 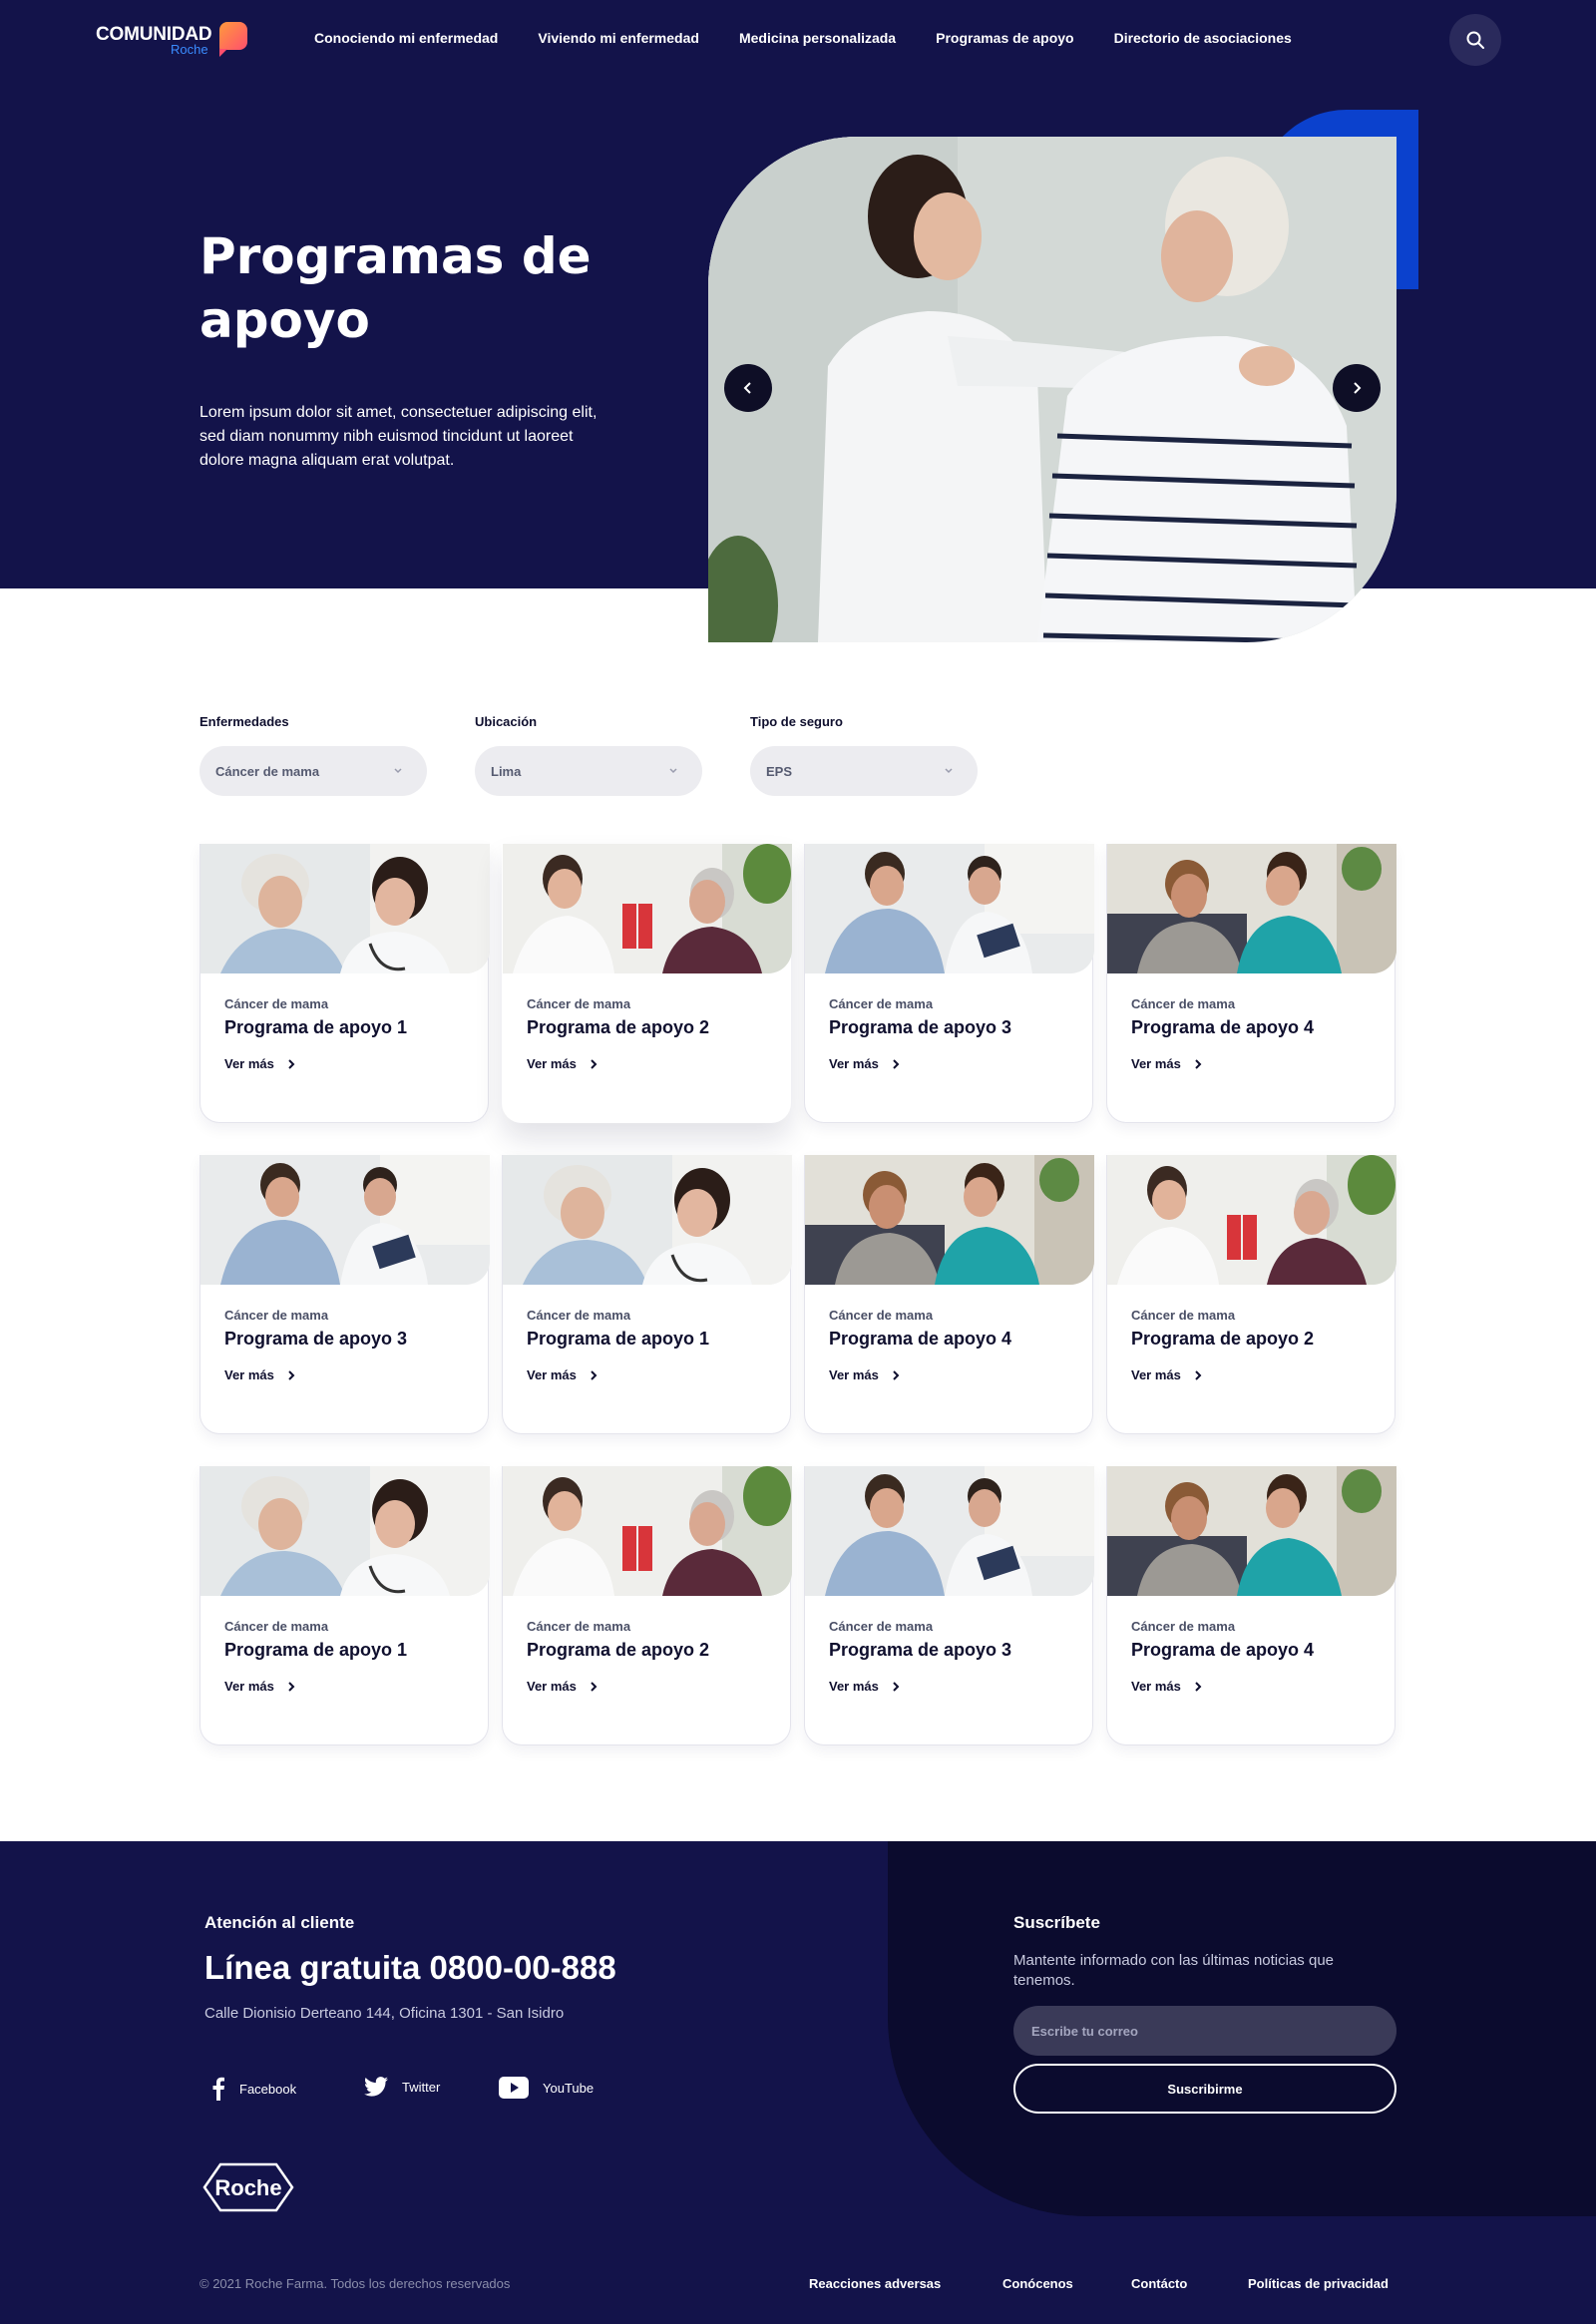 I want to click on filter-ubicacion: Ubicación Lima, so click(x=588, y=755).